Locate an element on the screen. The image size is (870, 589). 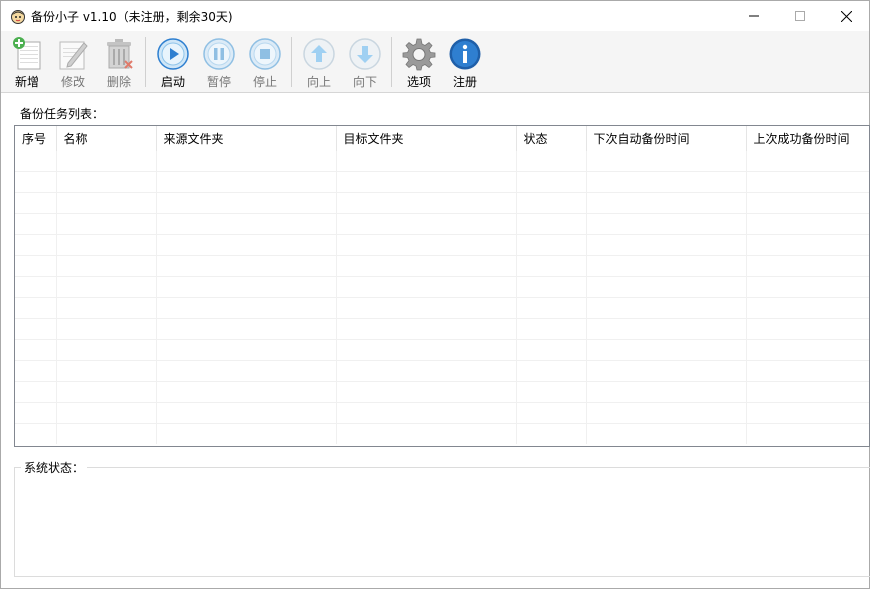
gear-icon is located at coordinates (419, 54).